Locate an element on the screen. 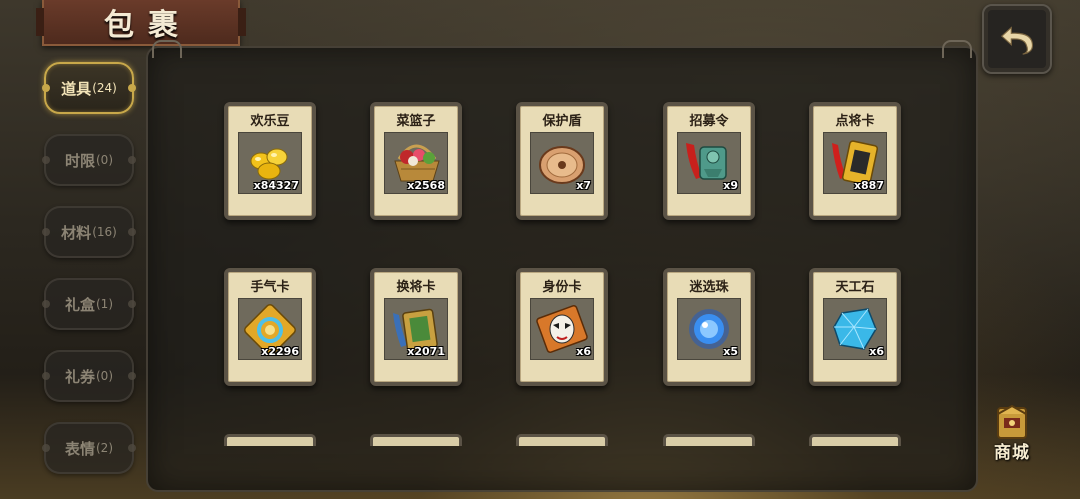 The image size is (1080, 499). tab-count: (24) is located at coordinates (104, 88).